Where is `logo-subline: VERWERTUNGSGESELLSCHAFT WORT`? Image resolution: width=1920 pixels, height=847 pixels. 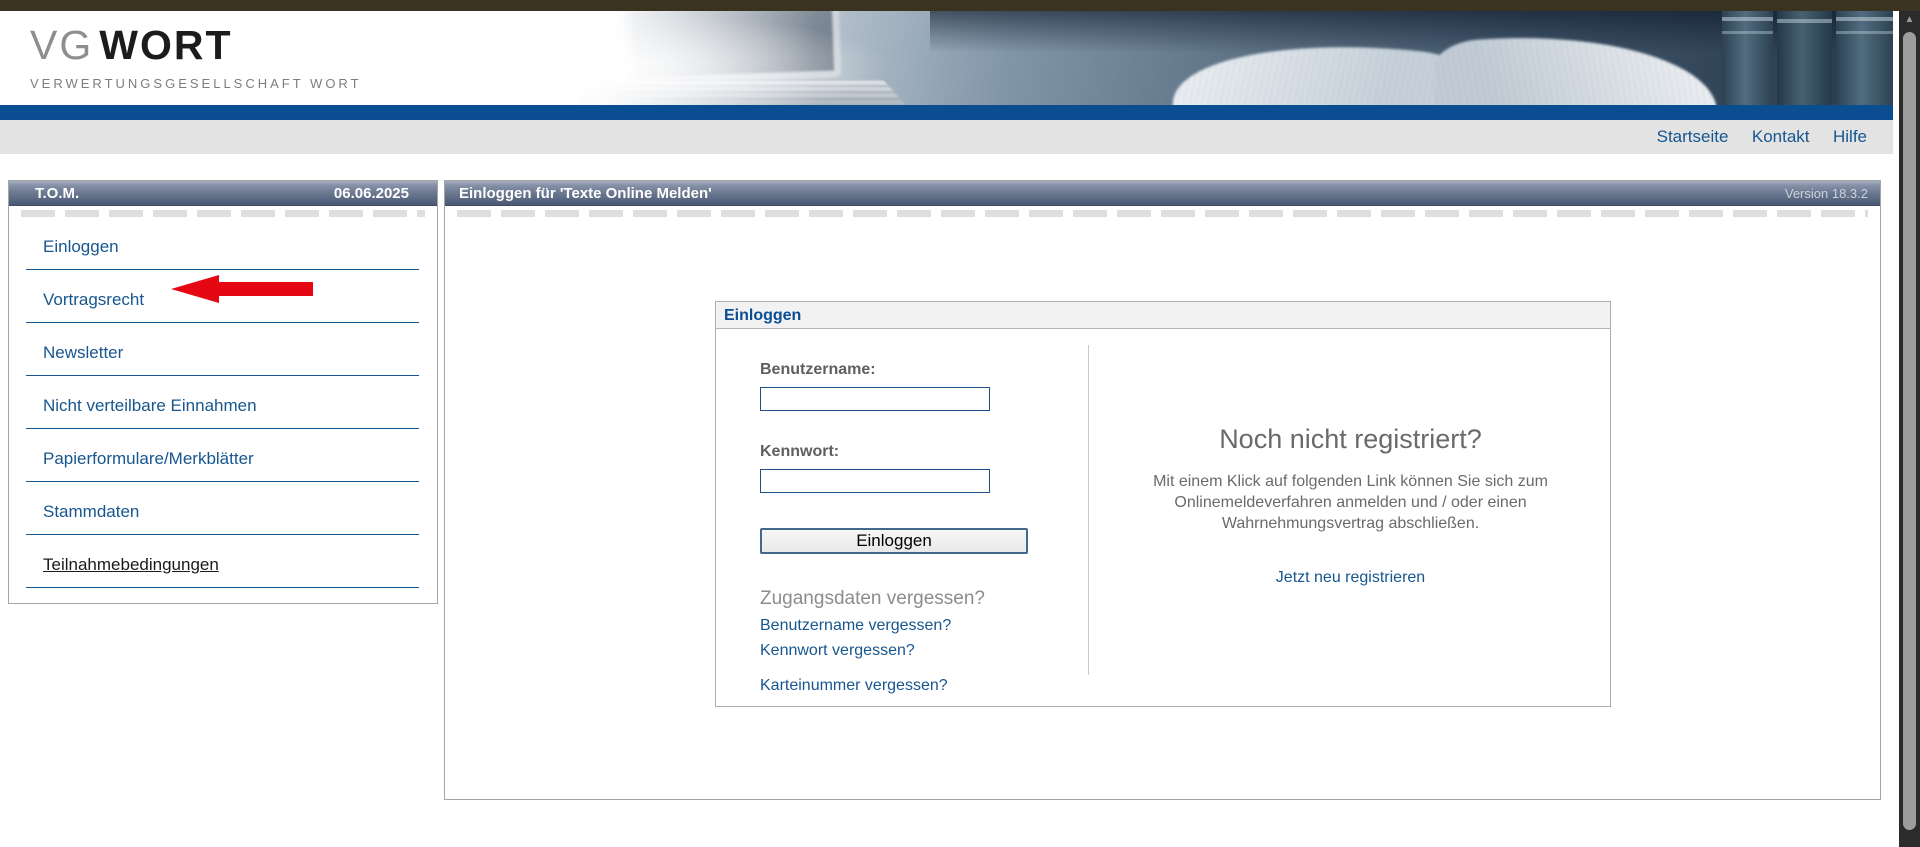
logo-subline: VERWERTUNGSGESELLSCHAFT WORT is located at coordinates (196, 83).